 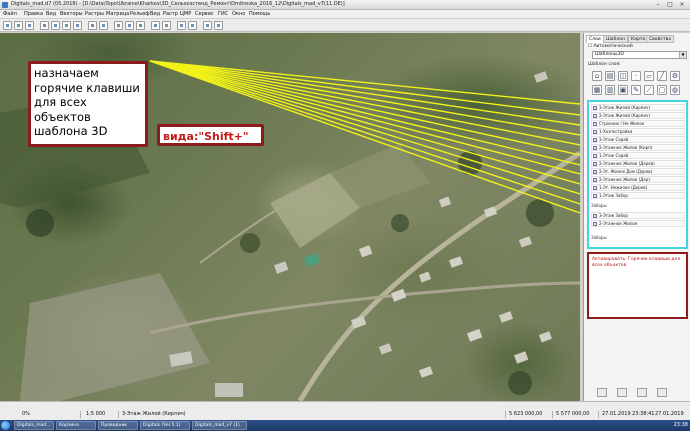 What do you see at coordinates (170, 14) in the screenshot?
I see `menu-raster: Растр` at bounding box center [170, 14].